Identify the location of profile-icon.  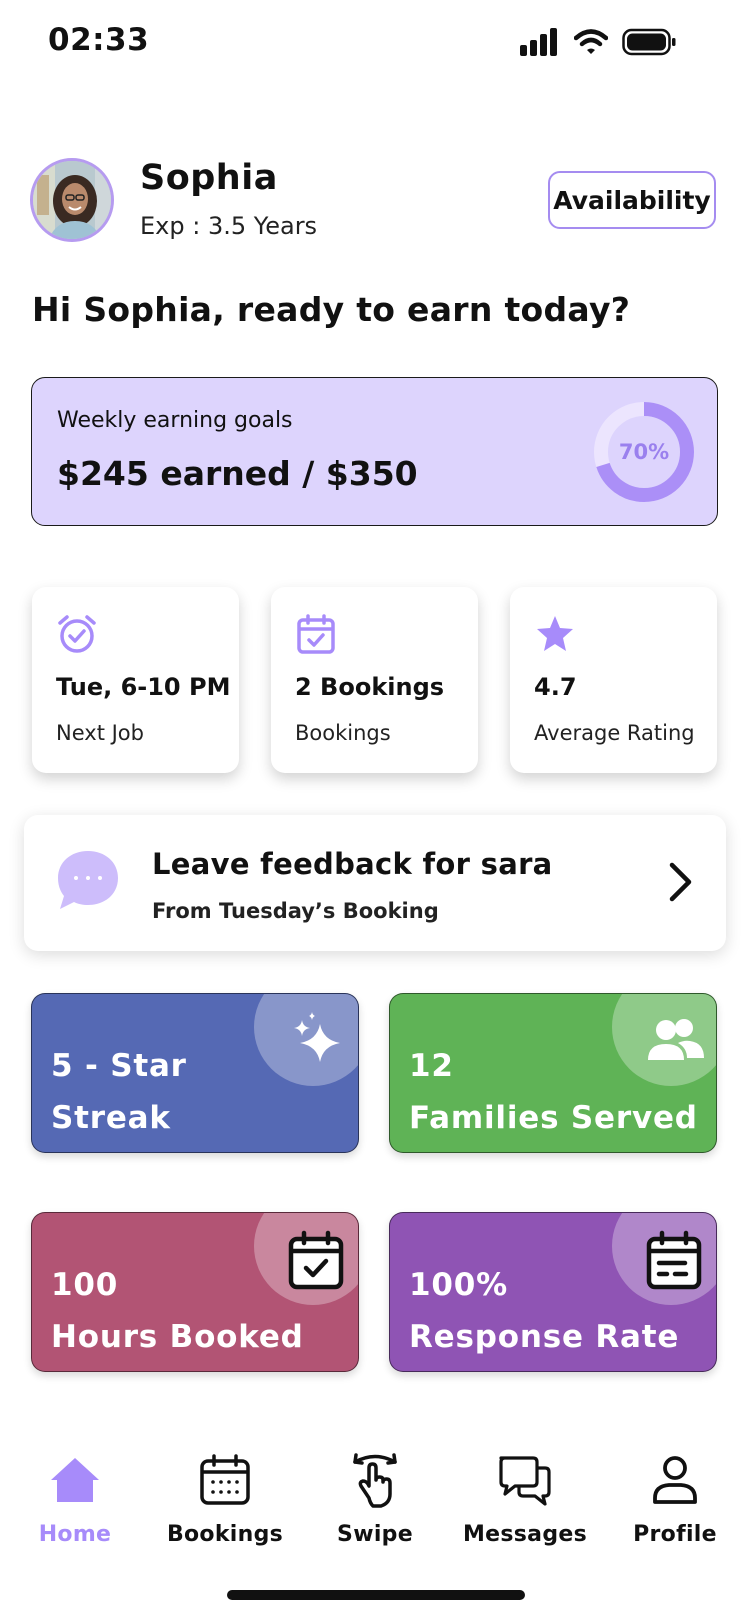
(675, 1480).